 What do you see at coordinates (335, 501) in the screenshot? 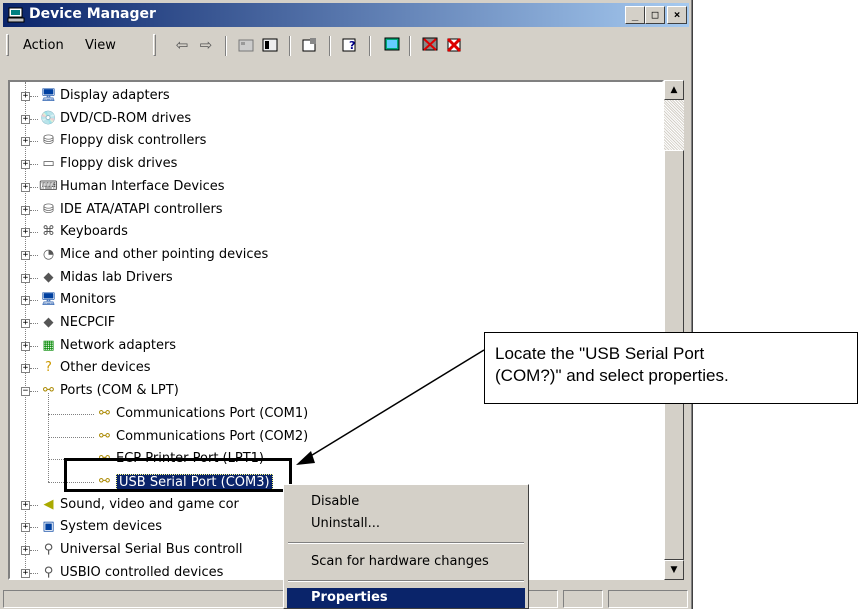
I see `menu-item-disable: Disable` at bounding box center [335, 501].